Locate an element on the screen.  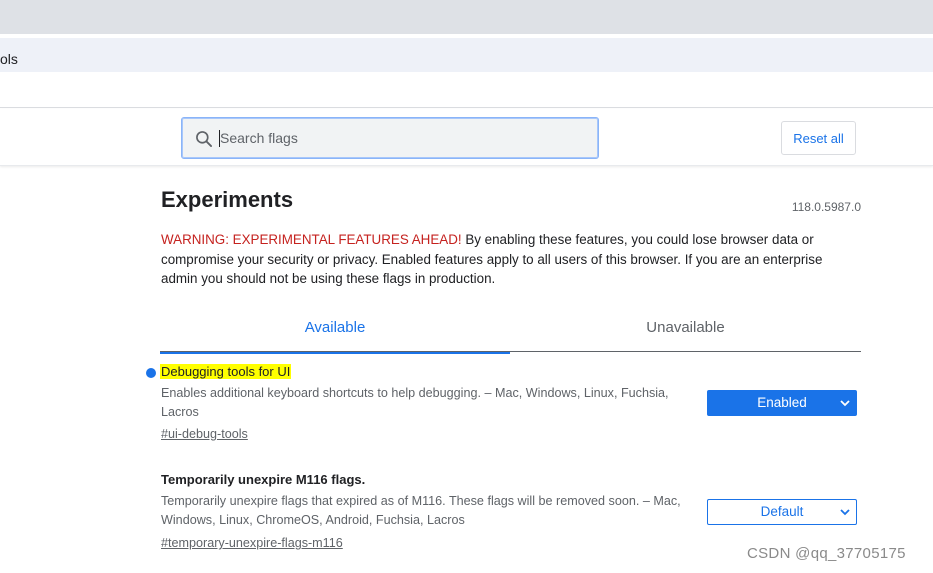
flag-state-value: Default is located at coordinates (782, 511).